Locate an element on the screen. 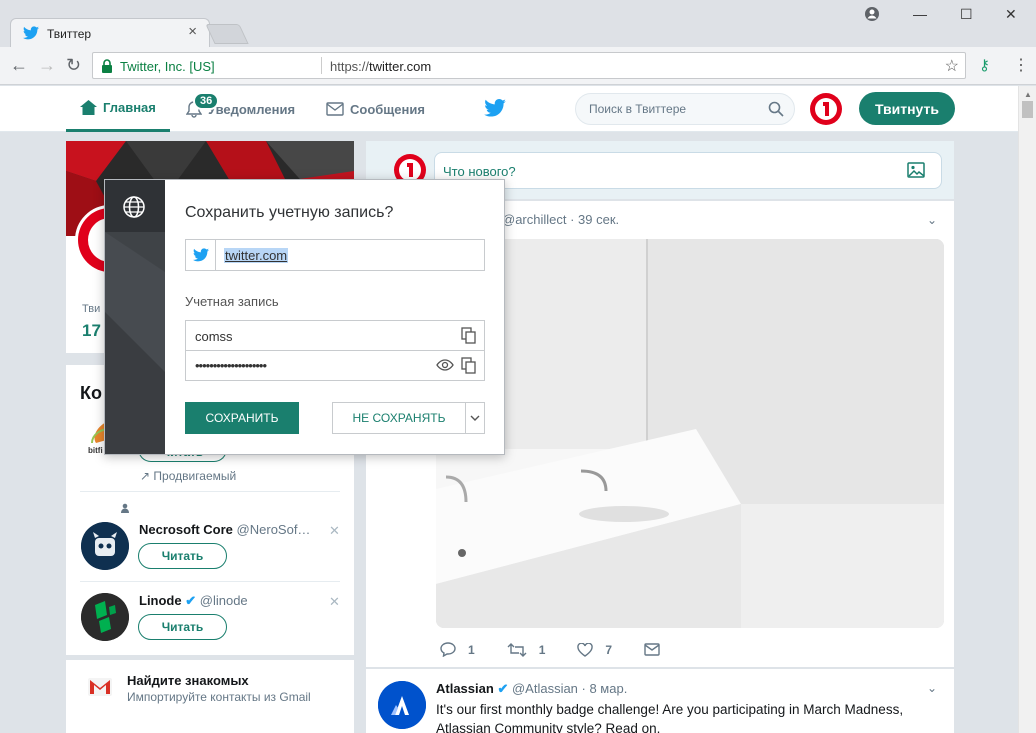  username-field: comss is located at coordinates (335, 335).